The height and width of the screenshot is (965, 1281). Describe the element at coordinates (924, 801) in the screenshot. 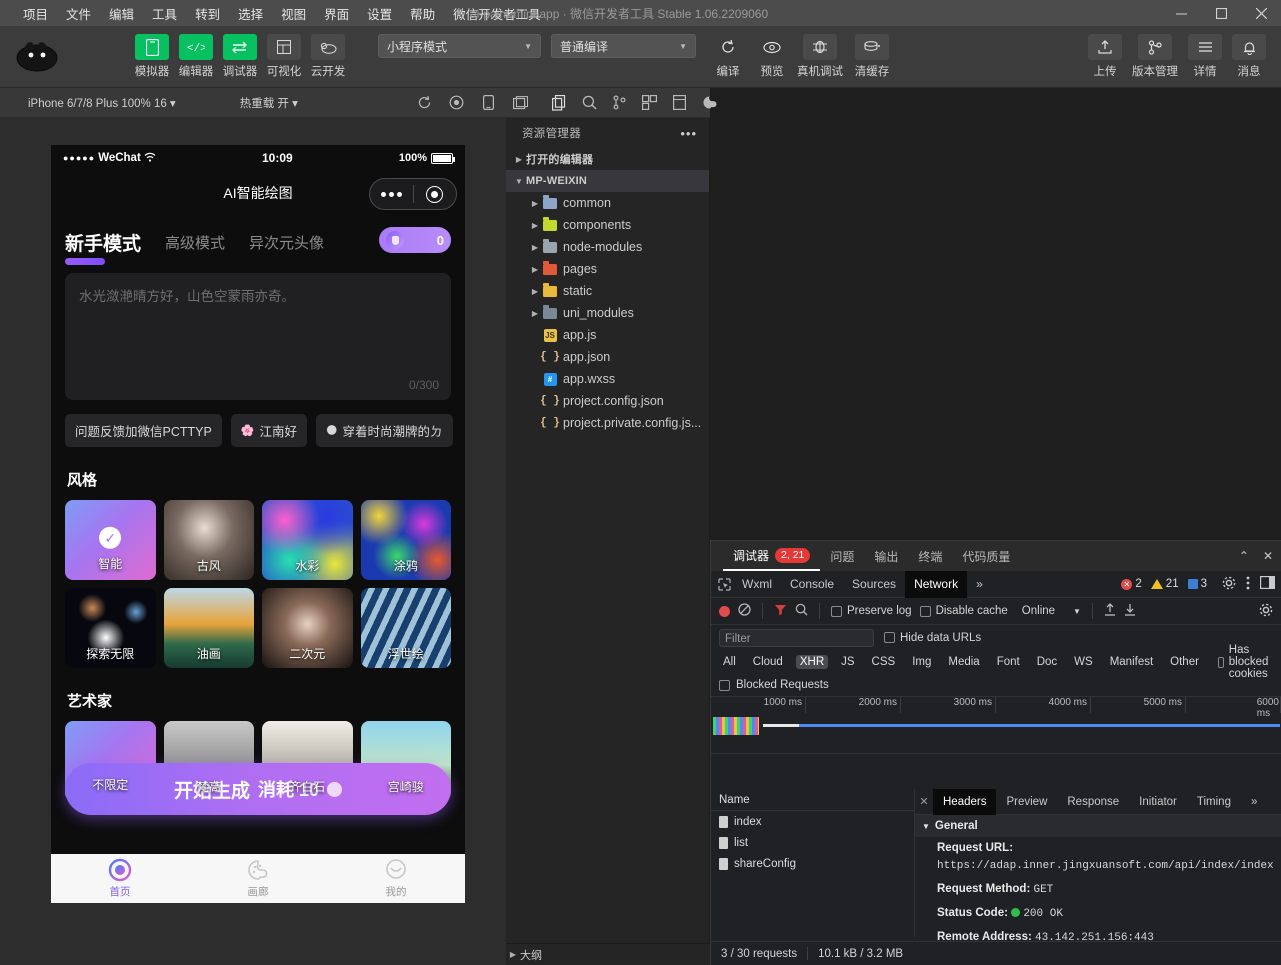

I see `close-detail-icon: ✕` at that location.